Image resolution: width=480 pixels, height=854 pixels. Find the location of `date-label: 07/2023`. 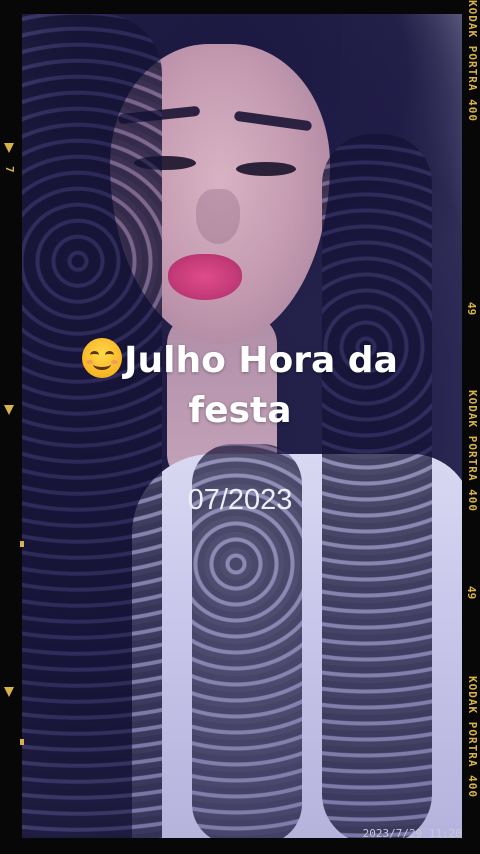

date-label: 07/2023 is located at coordinates (240, 500).